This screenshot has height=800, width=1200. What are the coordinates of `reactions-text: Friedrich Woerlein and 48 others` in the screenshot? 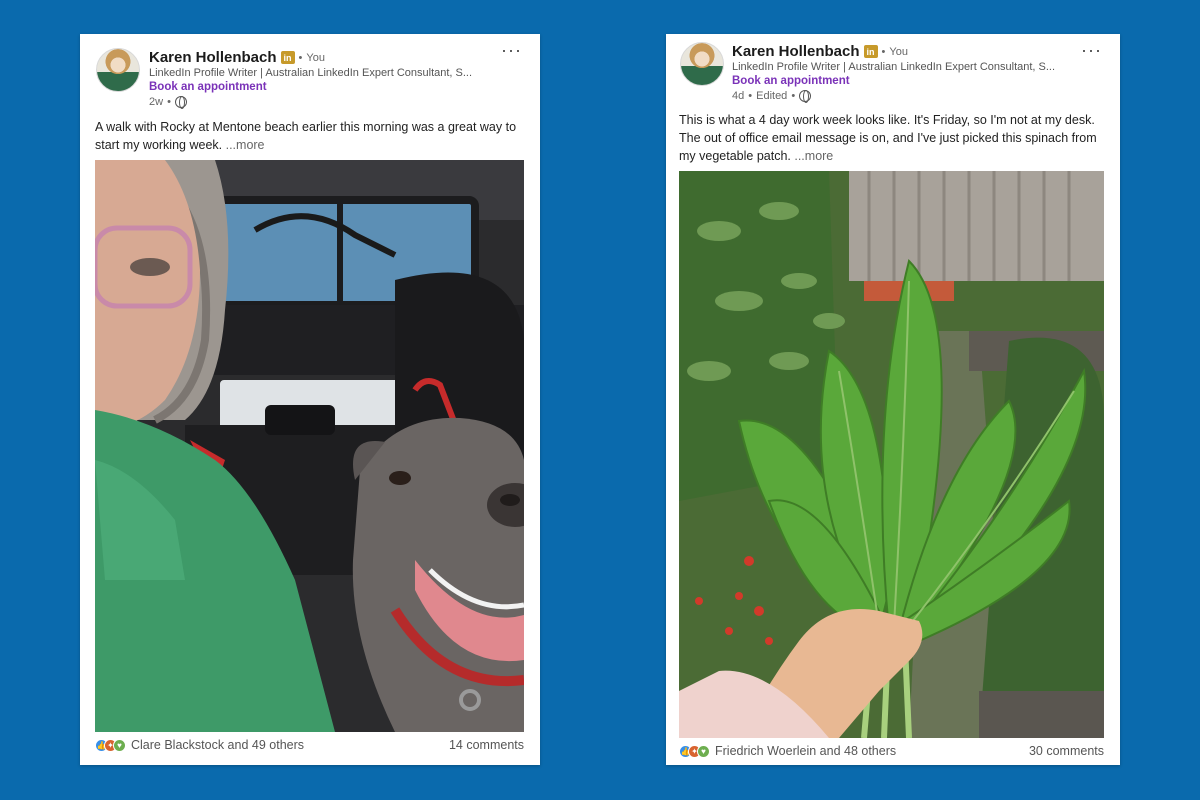 It's located at (805, 751).